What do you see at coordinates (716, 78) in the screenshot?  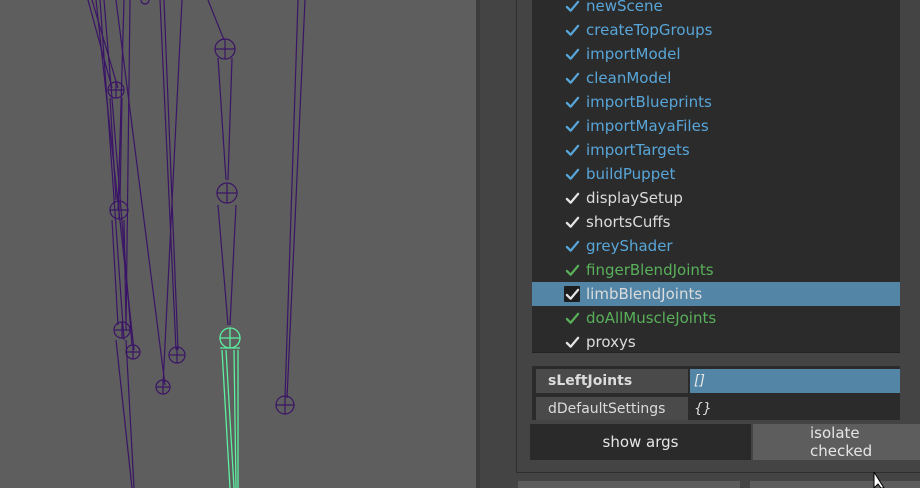 I see `step-row: cleanModel` at bounding box center [716, 78].